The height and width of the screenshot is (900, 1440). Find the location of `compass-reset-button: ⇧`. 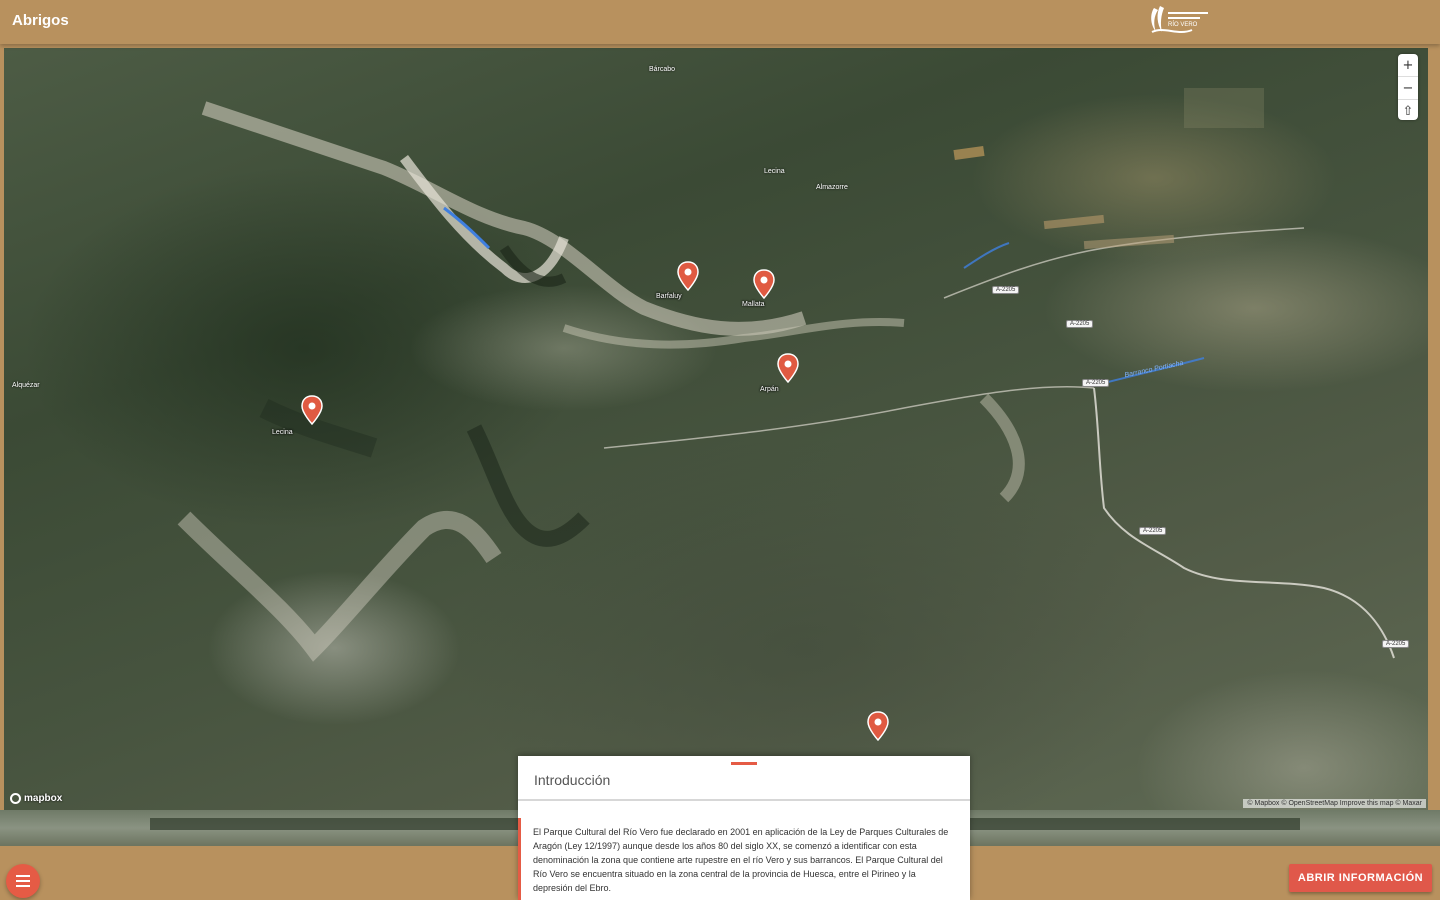

compass-reset-button: ⇧ is located at coordinates (1408, 111).